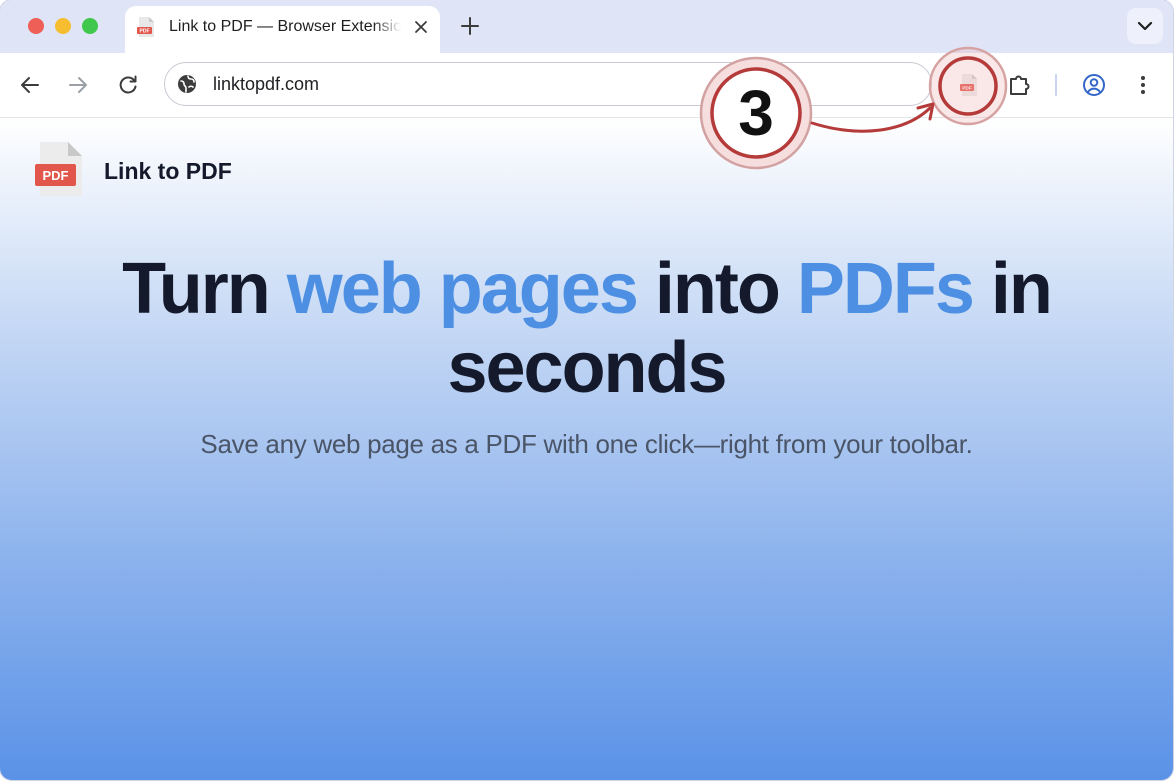 Image resolution: width=1175 pixels, height=784 pixels. I want to click on forward-arrow-icon, so click(78, 85).